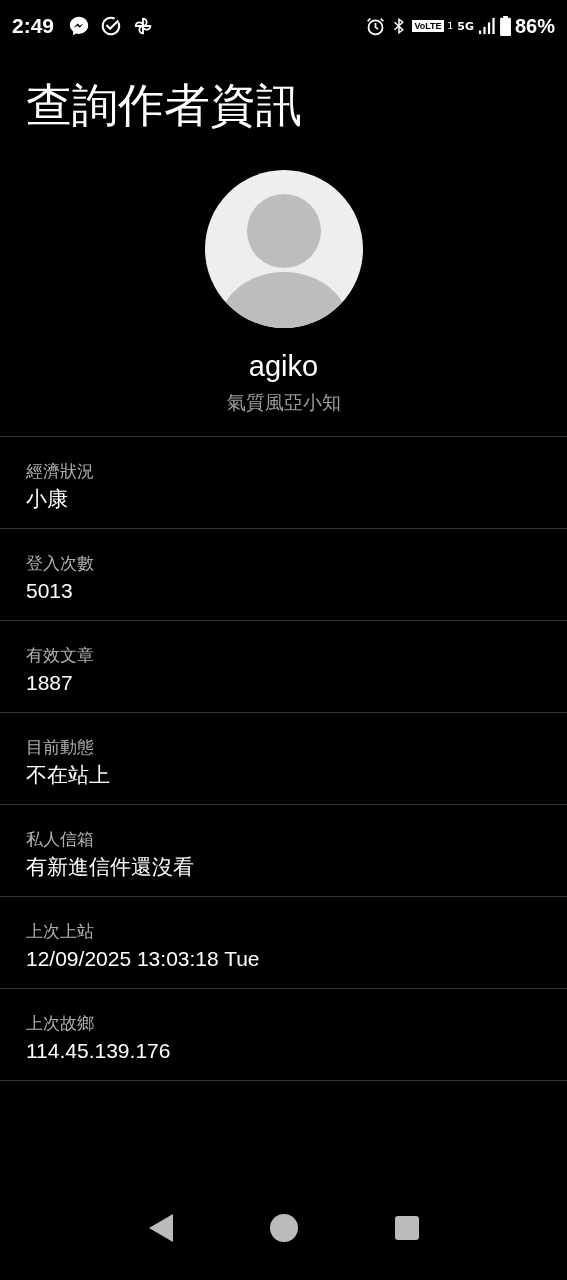 The height and width of the screenshot is (1280, 567). What do you see at coordinates (50, 683) in the screenshot?
I see `field-value: 1887` at bounding box center [50, 683].